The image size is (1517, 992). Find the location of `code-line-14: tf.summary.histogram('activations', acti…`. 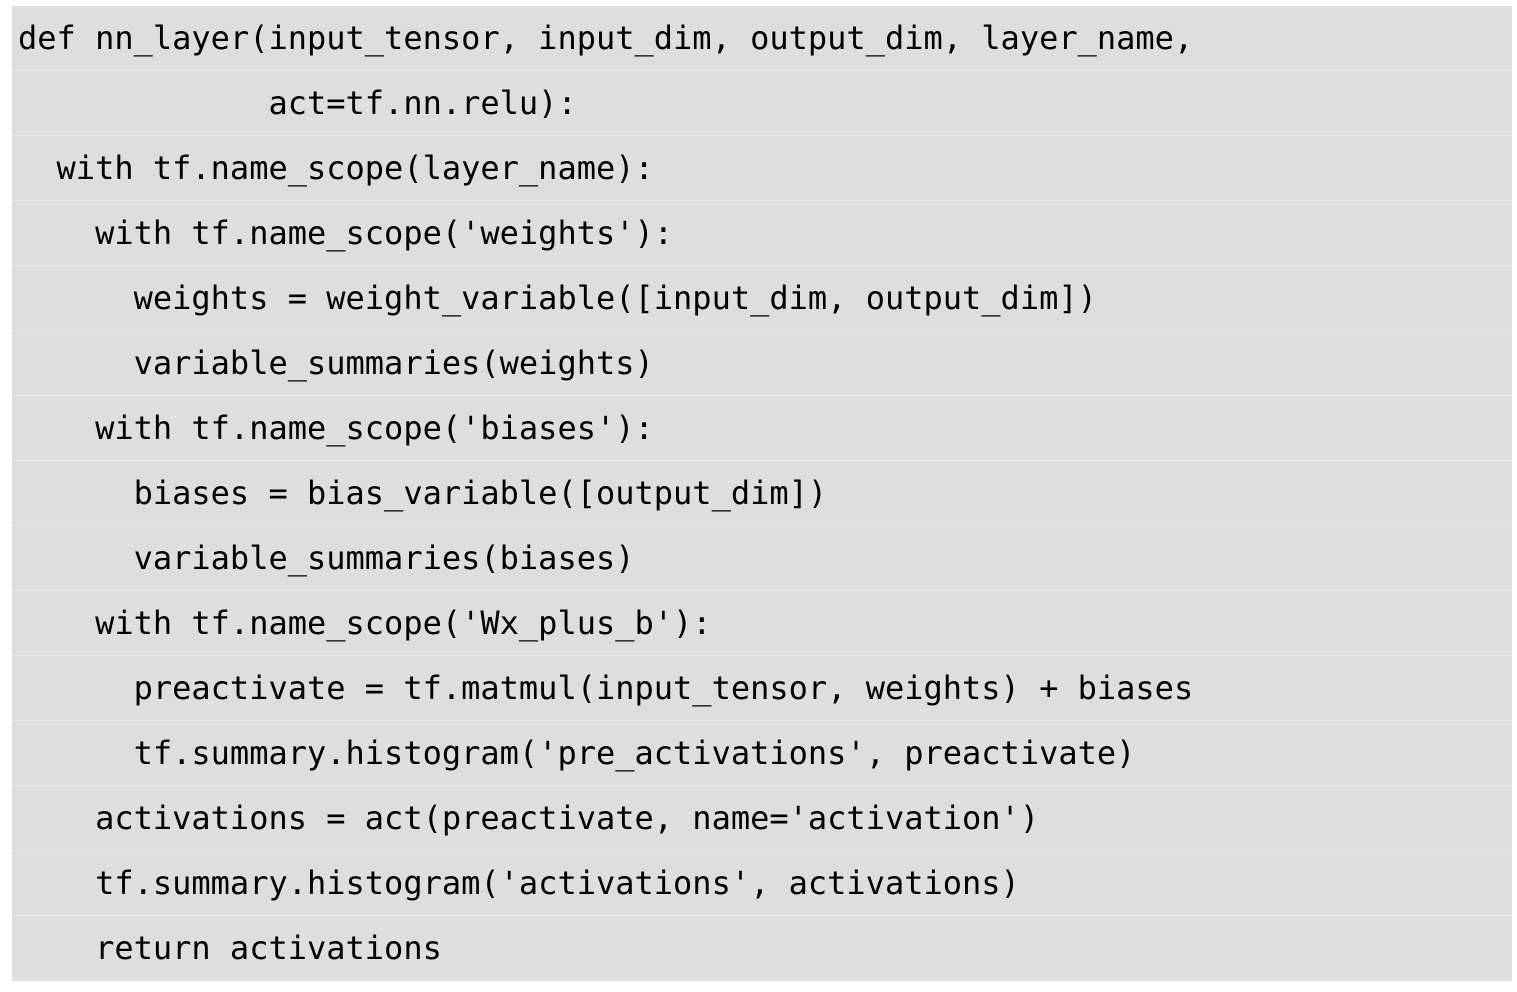

code-line-14: tf.summary.histogram('activations', acti… is located at coordinates (762, 883).